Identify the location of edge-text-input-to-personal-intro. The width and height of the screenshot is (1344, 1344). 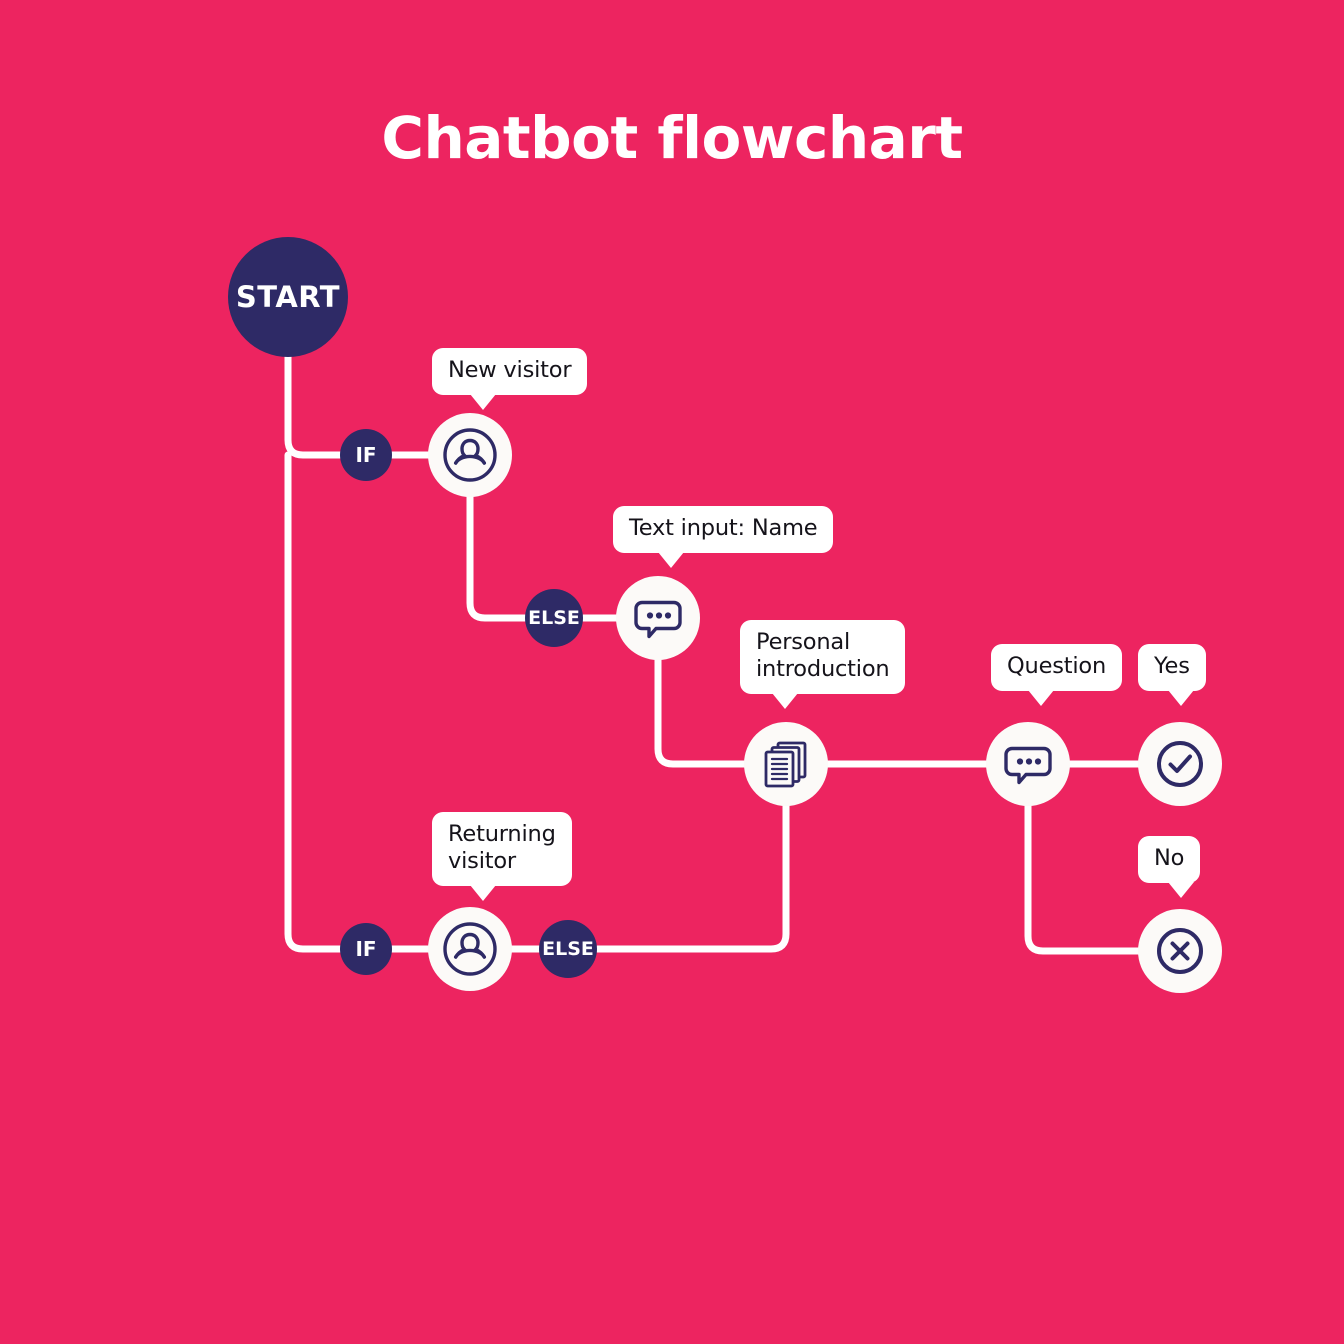
(701, 712).